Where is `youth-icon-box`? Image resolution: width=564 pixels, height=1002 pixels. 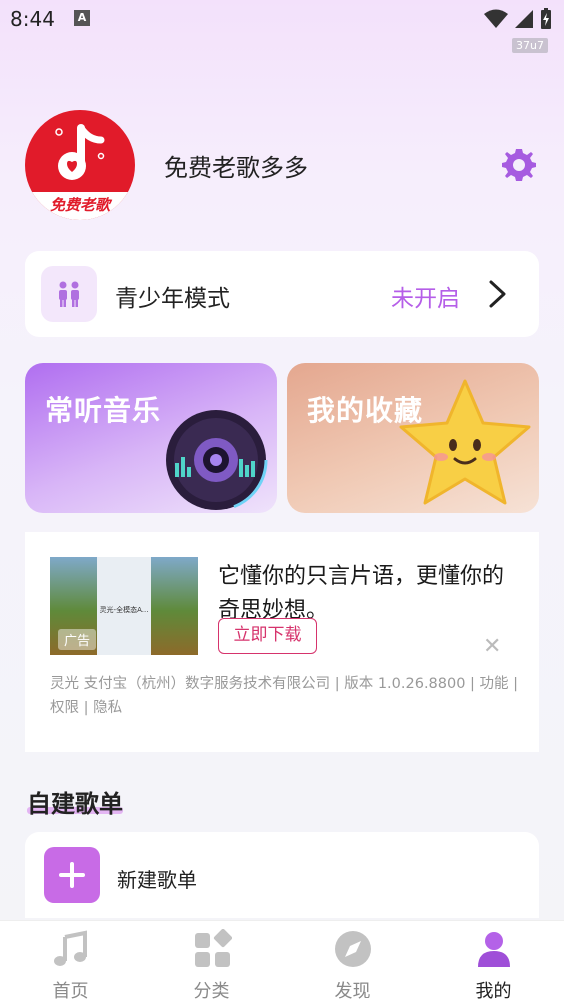
youth-icon-box is located at coordinates (69, 294).